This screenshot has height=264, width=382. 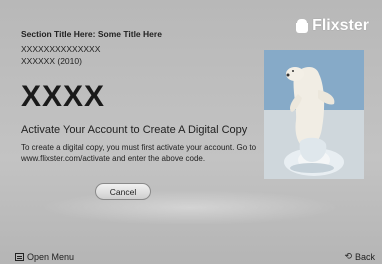 I want to click on polar-bear-image, so click(x=314, y=114).